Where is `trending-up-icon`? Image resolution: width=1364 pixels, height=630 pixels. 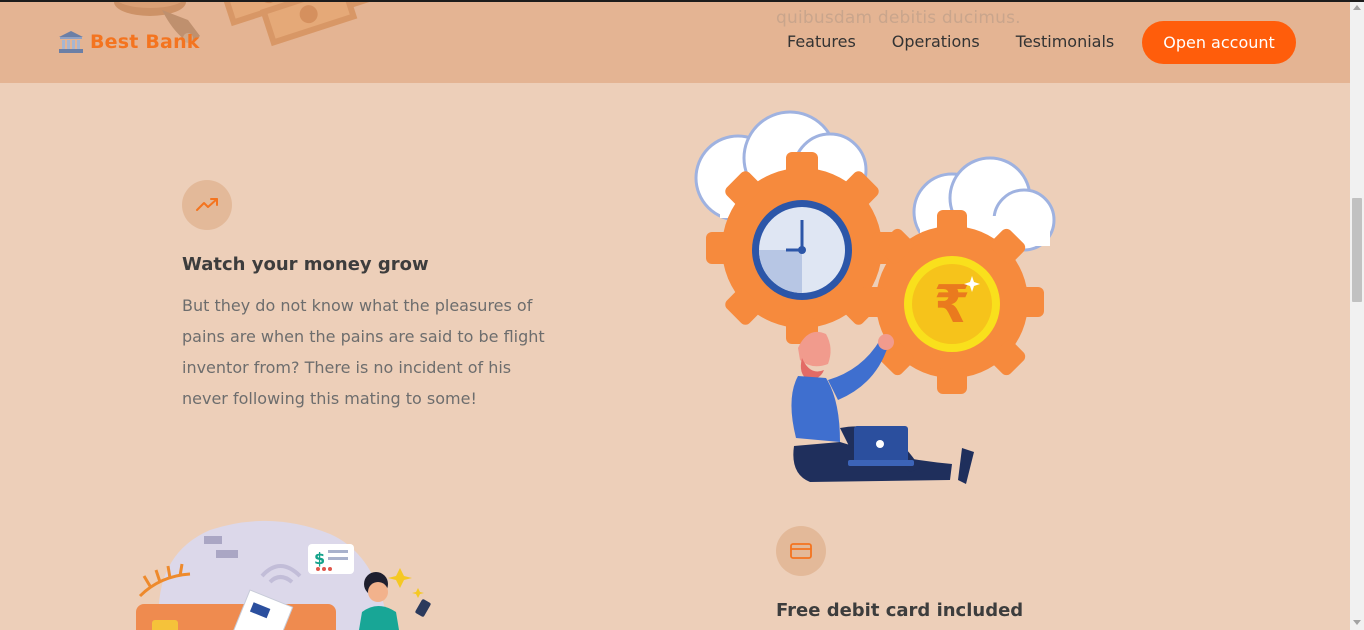
trending-up-icon is located at coordinates (207, 204).